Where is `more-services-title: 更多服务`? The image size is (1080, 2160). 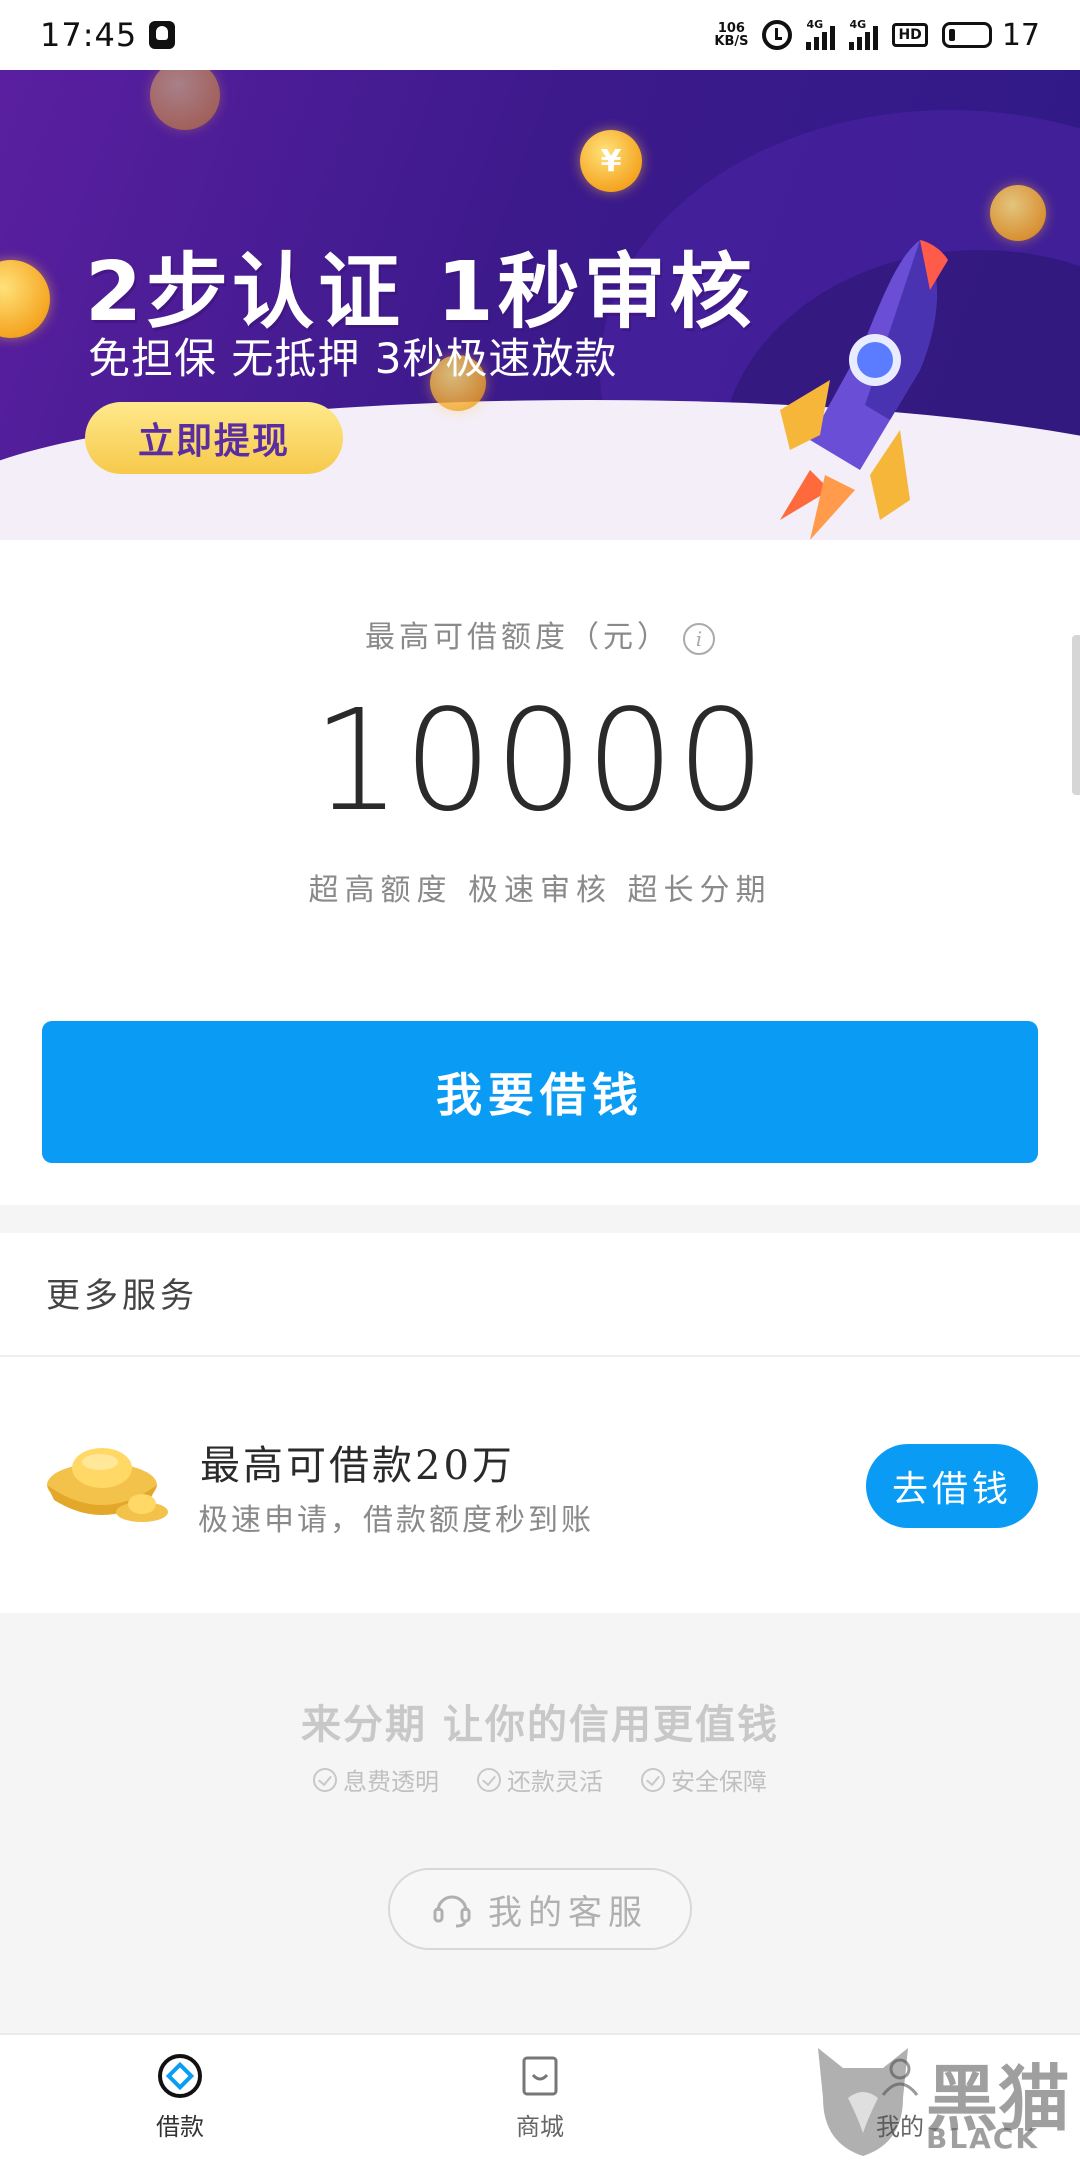
more-services-title: 更多服务 is located at coordinates (122, 1296).